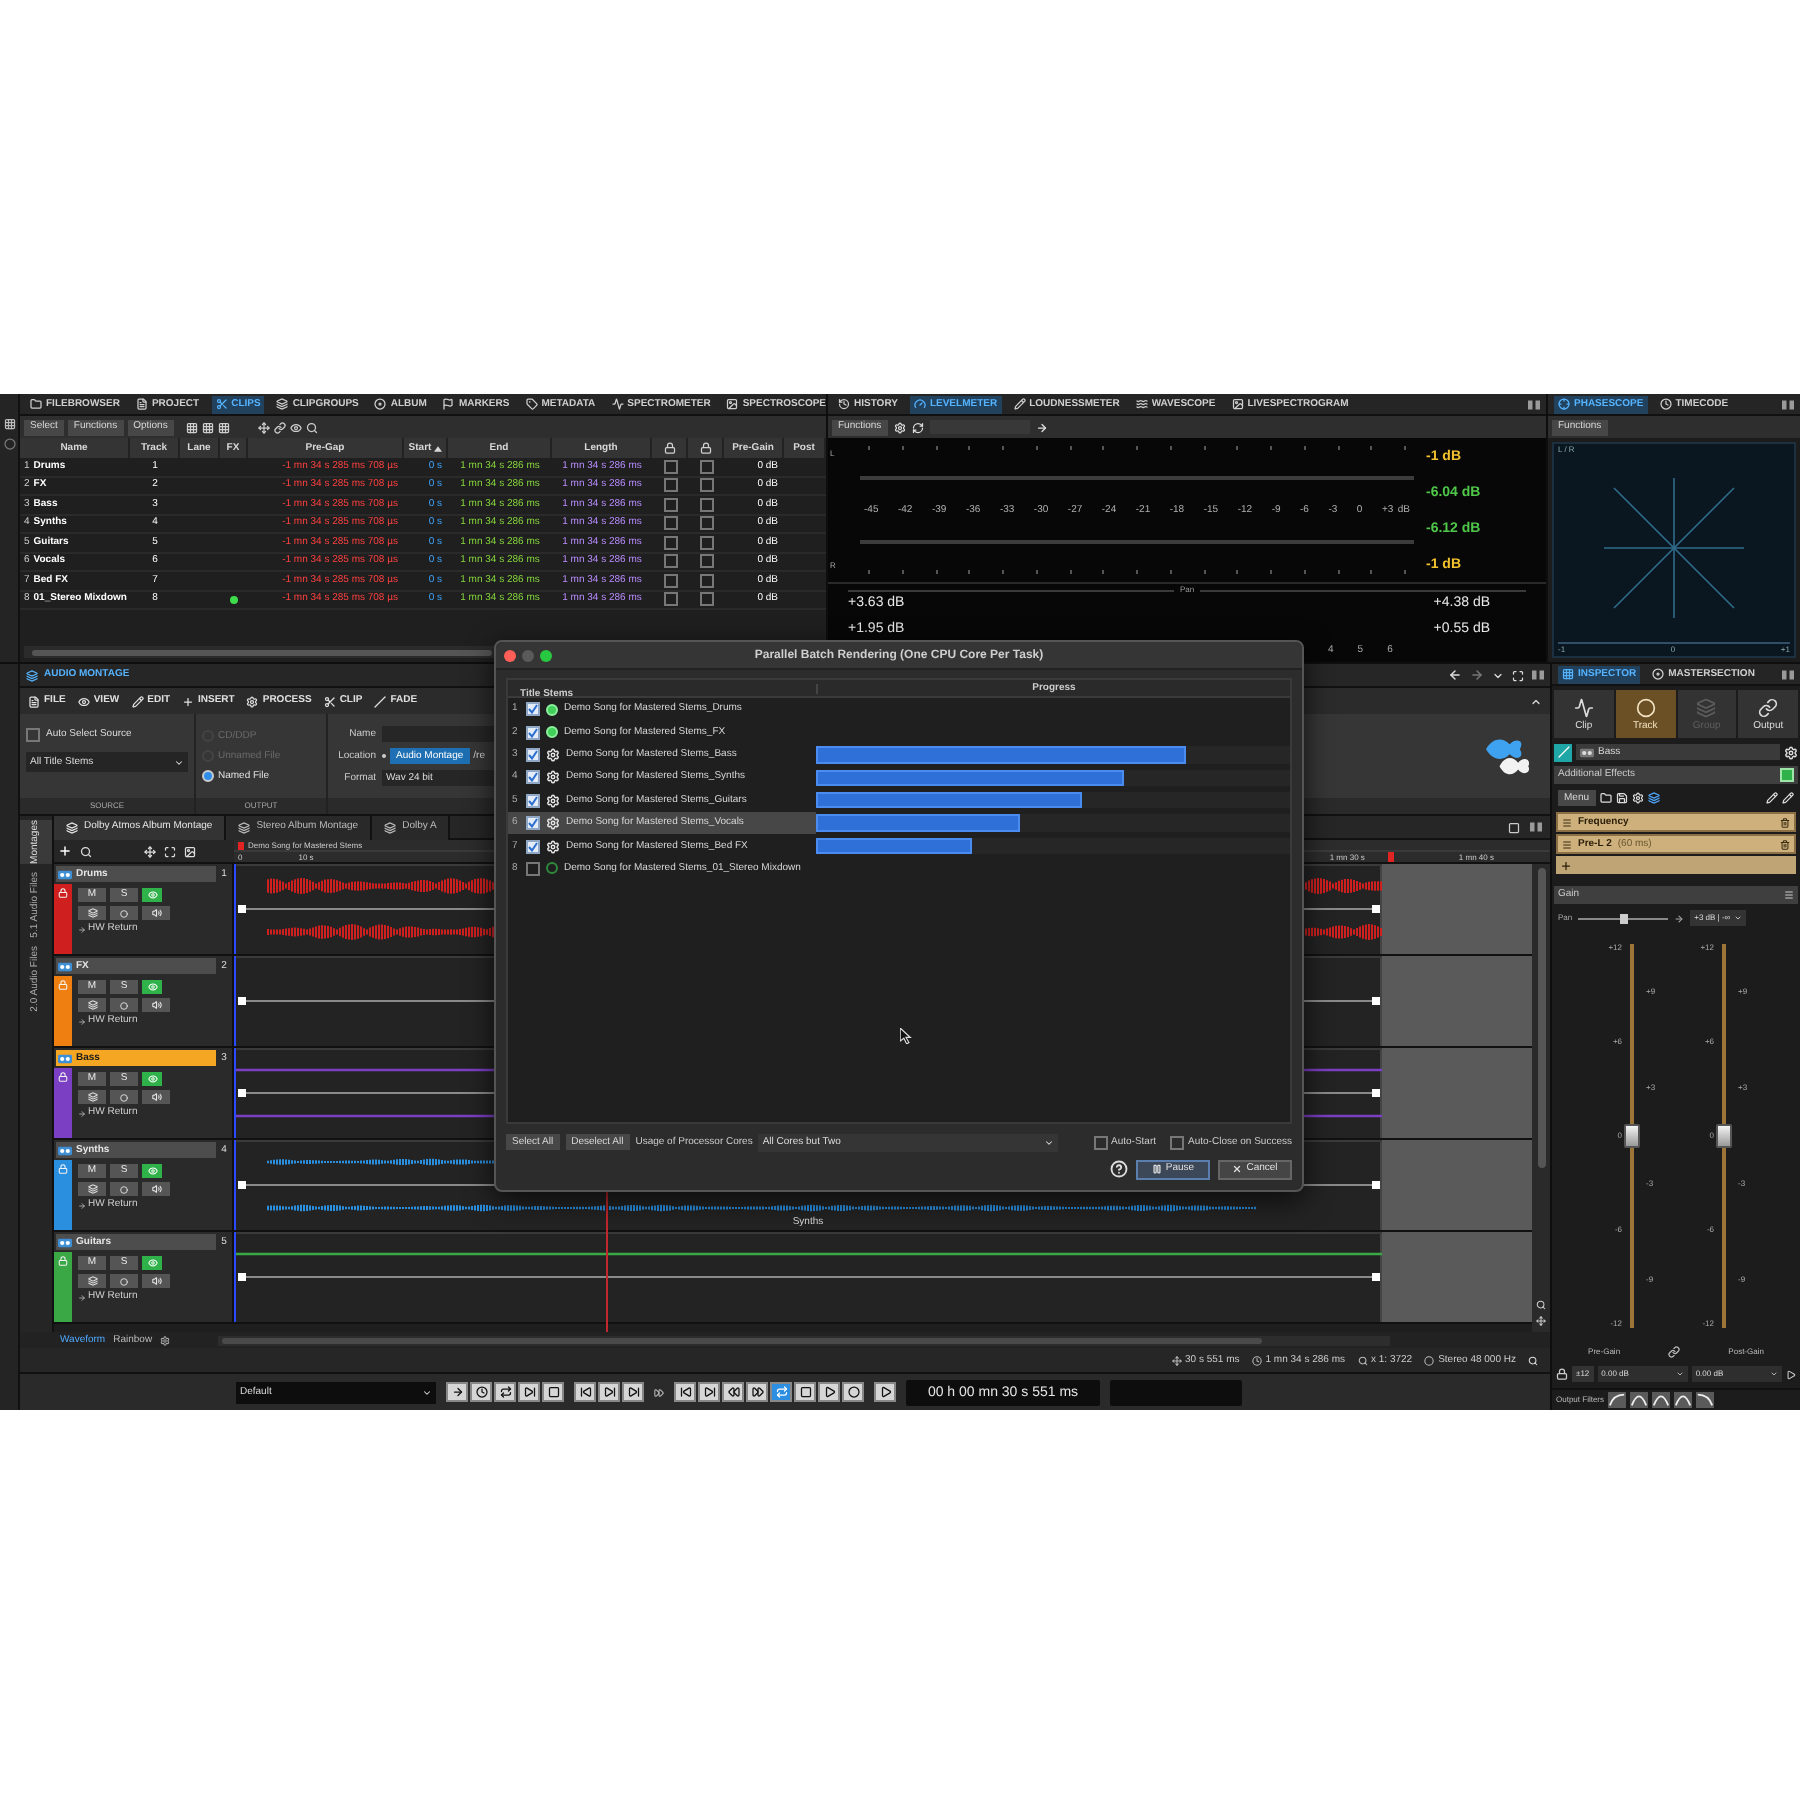 The image size is (1800, 1800). Describe the element at coordinates (733, 1392) in the screenshot. I see `rewind-button` at that location.